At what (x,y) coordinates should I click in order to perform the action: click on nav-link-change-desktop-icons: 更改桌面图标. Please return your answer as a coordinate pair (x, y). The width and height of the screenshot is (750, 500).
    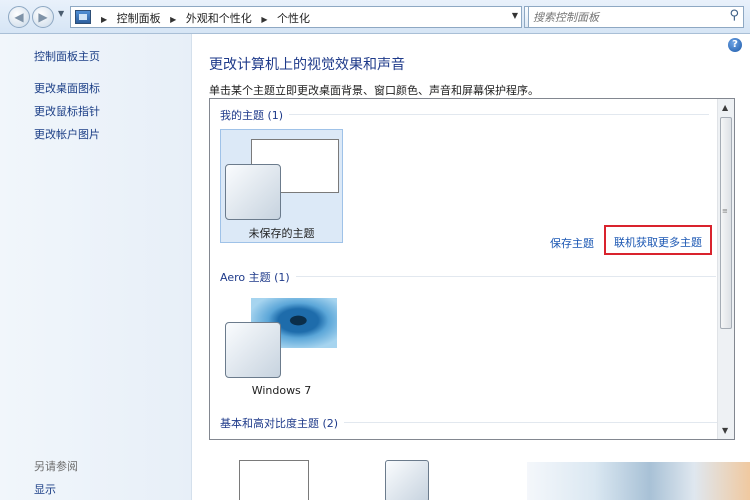
    Looking at the image, I should click on (67, 88).